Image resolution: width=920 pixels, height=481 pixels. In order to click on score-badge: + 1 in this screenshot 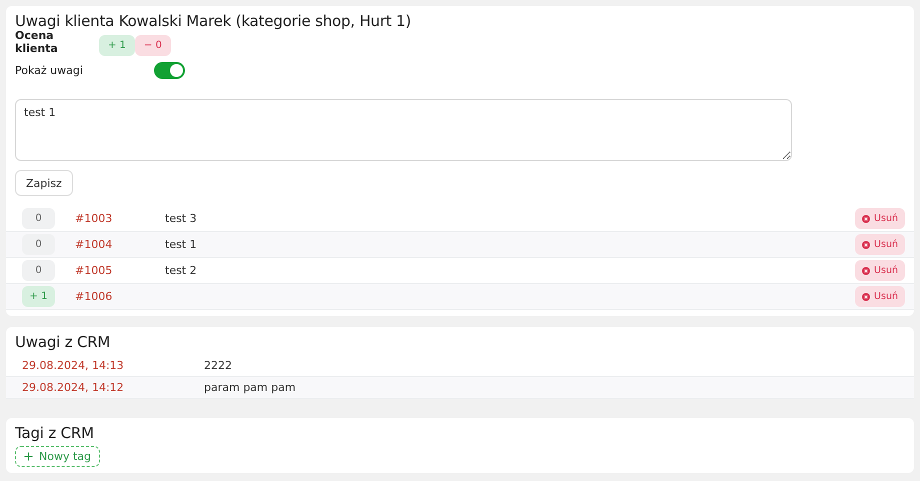, I will do `click(38, 296)`.